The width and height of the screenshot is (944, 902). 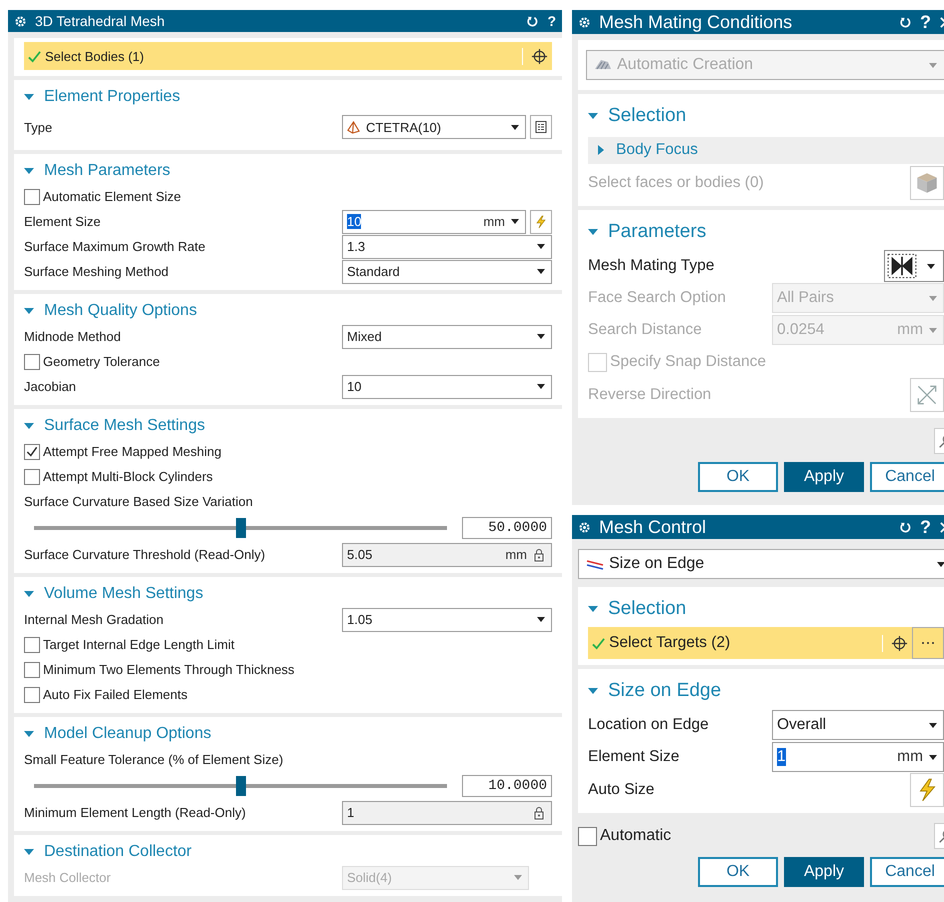 What do you see at coordinates (115, 246) in the screenshot?
I see `field-label: Surface Maximum Growth Rate` at bounding box center [115, 246].